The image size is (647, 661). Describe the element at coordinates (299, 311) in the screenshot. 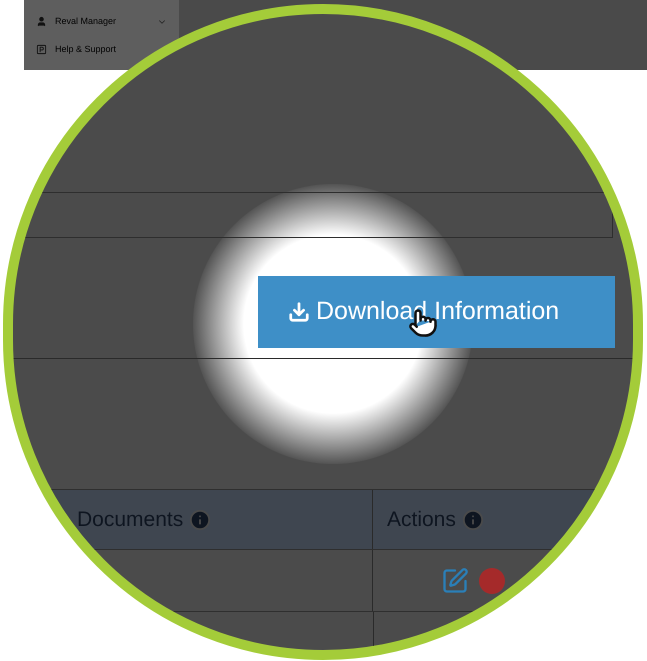

I see `download-icon` at that location.